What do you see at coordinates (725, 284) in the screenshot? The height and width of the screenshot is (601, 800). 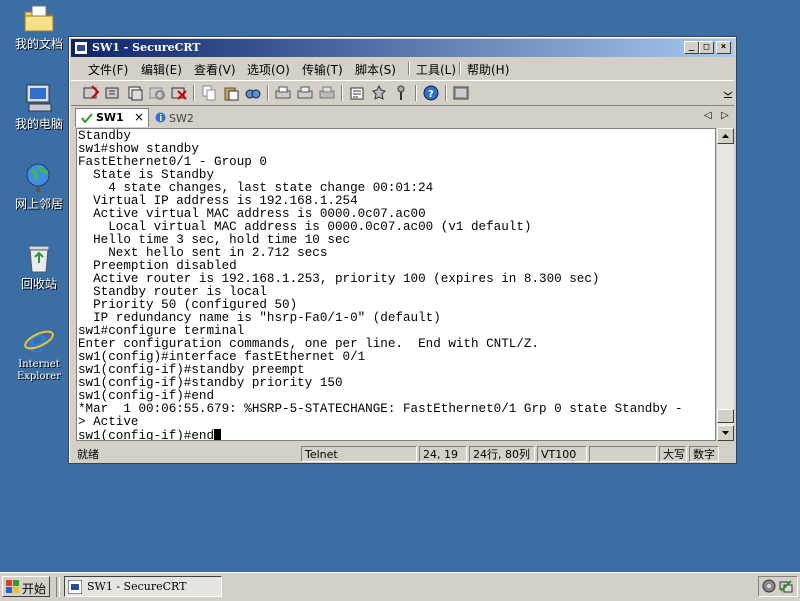 I see `terminal-scrollbar` at bounding box center [725, 284].